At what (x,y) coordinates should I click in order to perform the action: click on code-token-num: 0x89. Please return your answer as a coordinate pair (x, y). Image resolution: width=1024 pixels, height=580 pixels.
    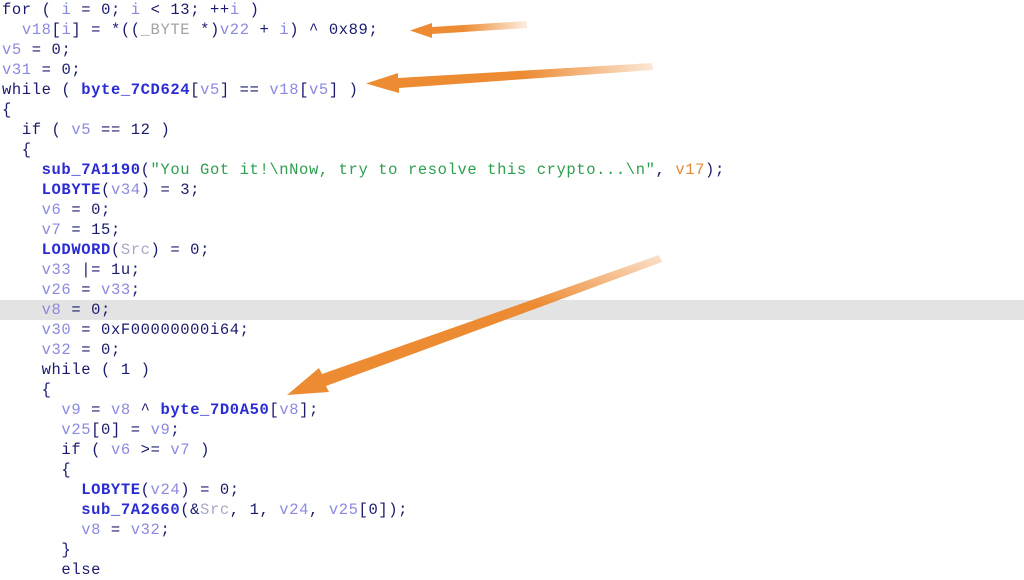
    Looking at the image, I should click on (348, 30).